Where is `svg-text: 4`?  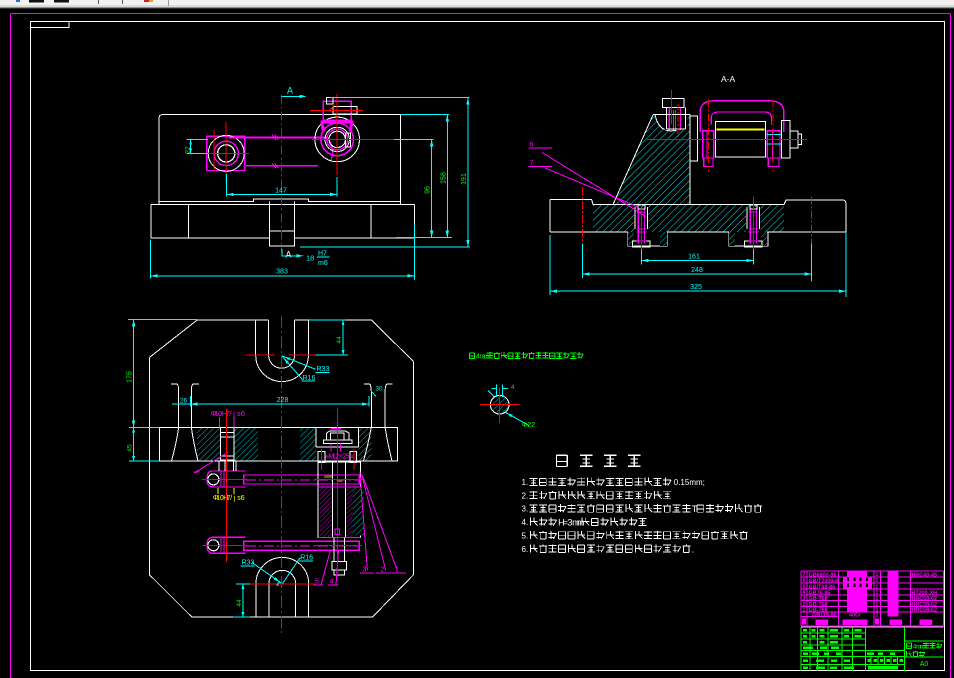 svg-text: 4 is located at coordinates (332, 582).